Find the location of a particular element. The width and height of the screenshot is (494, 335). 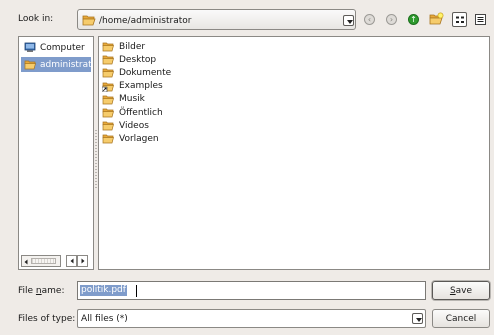

back-button: ‹ is located at coordinates (369, 19).